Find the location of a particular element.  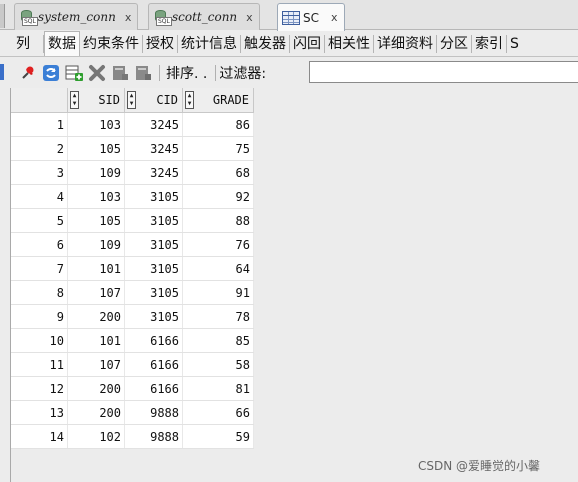

row-number: 7 is located at coordinates (39, 268).